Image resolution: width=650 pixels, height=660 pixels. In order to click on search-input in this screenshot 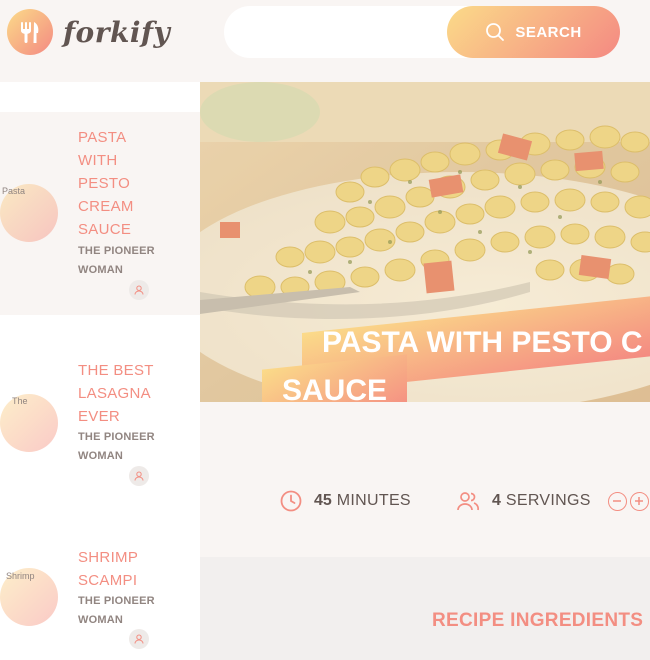, I will do `click(344, 32)`.